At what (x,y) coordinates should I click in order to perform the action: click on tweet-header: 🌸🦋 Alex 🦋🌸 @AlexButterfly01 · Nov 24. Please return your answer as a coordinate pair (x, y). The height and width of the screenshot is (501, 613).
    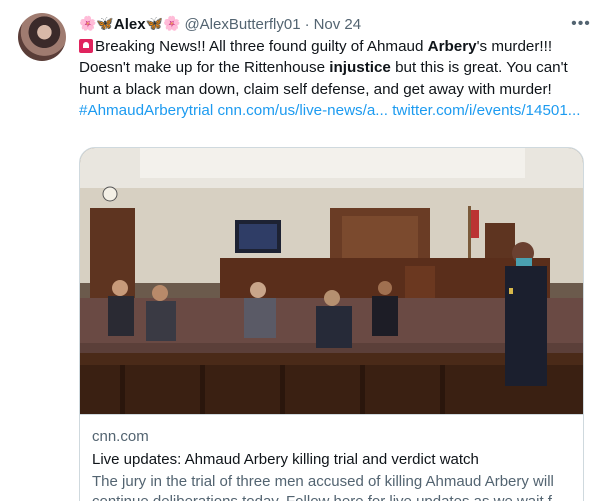
    Looking at the image, I should click on (220, 24).